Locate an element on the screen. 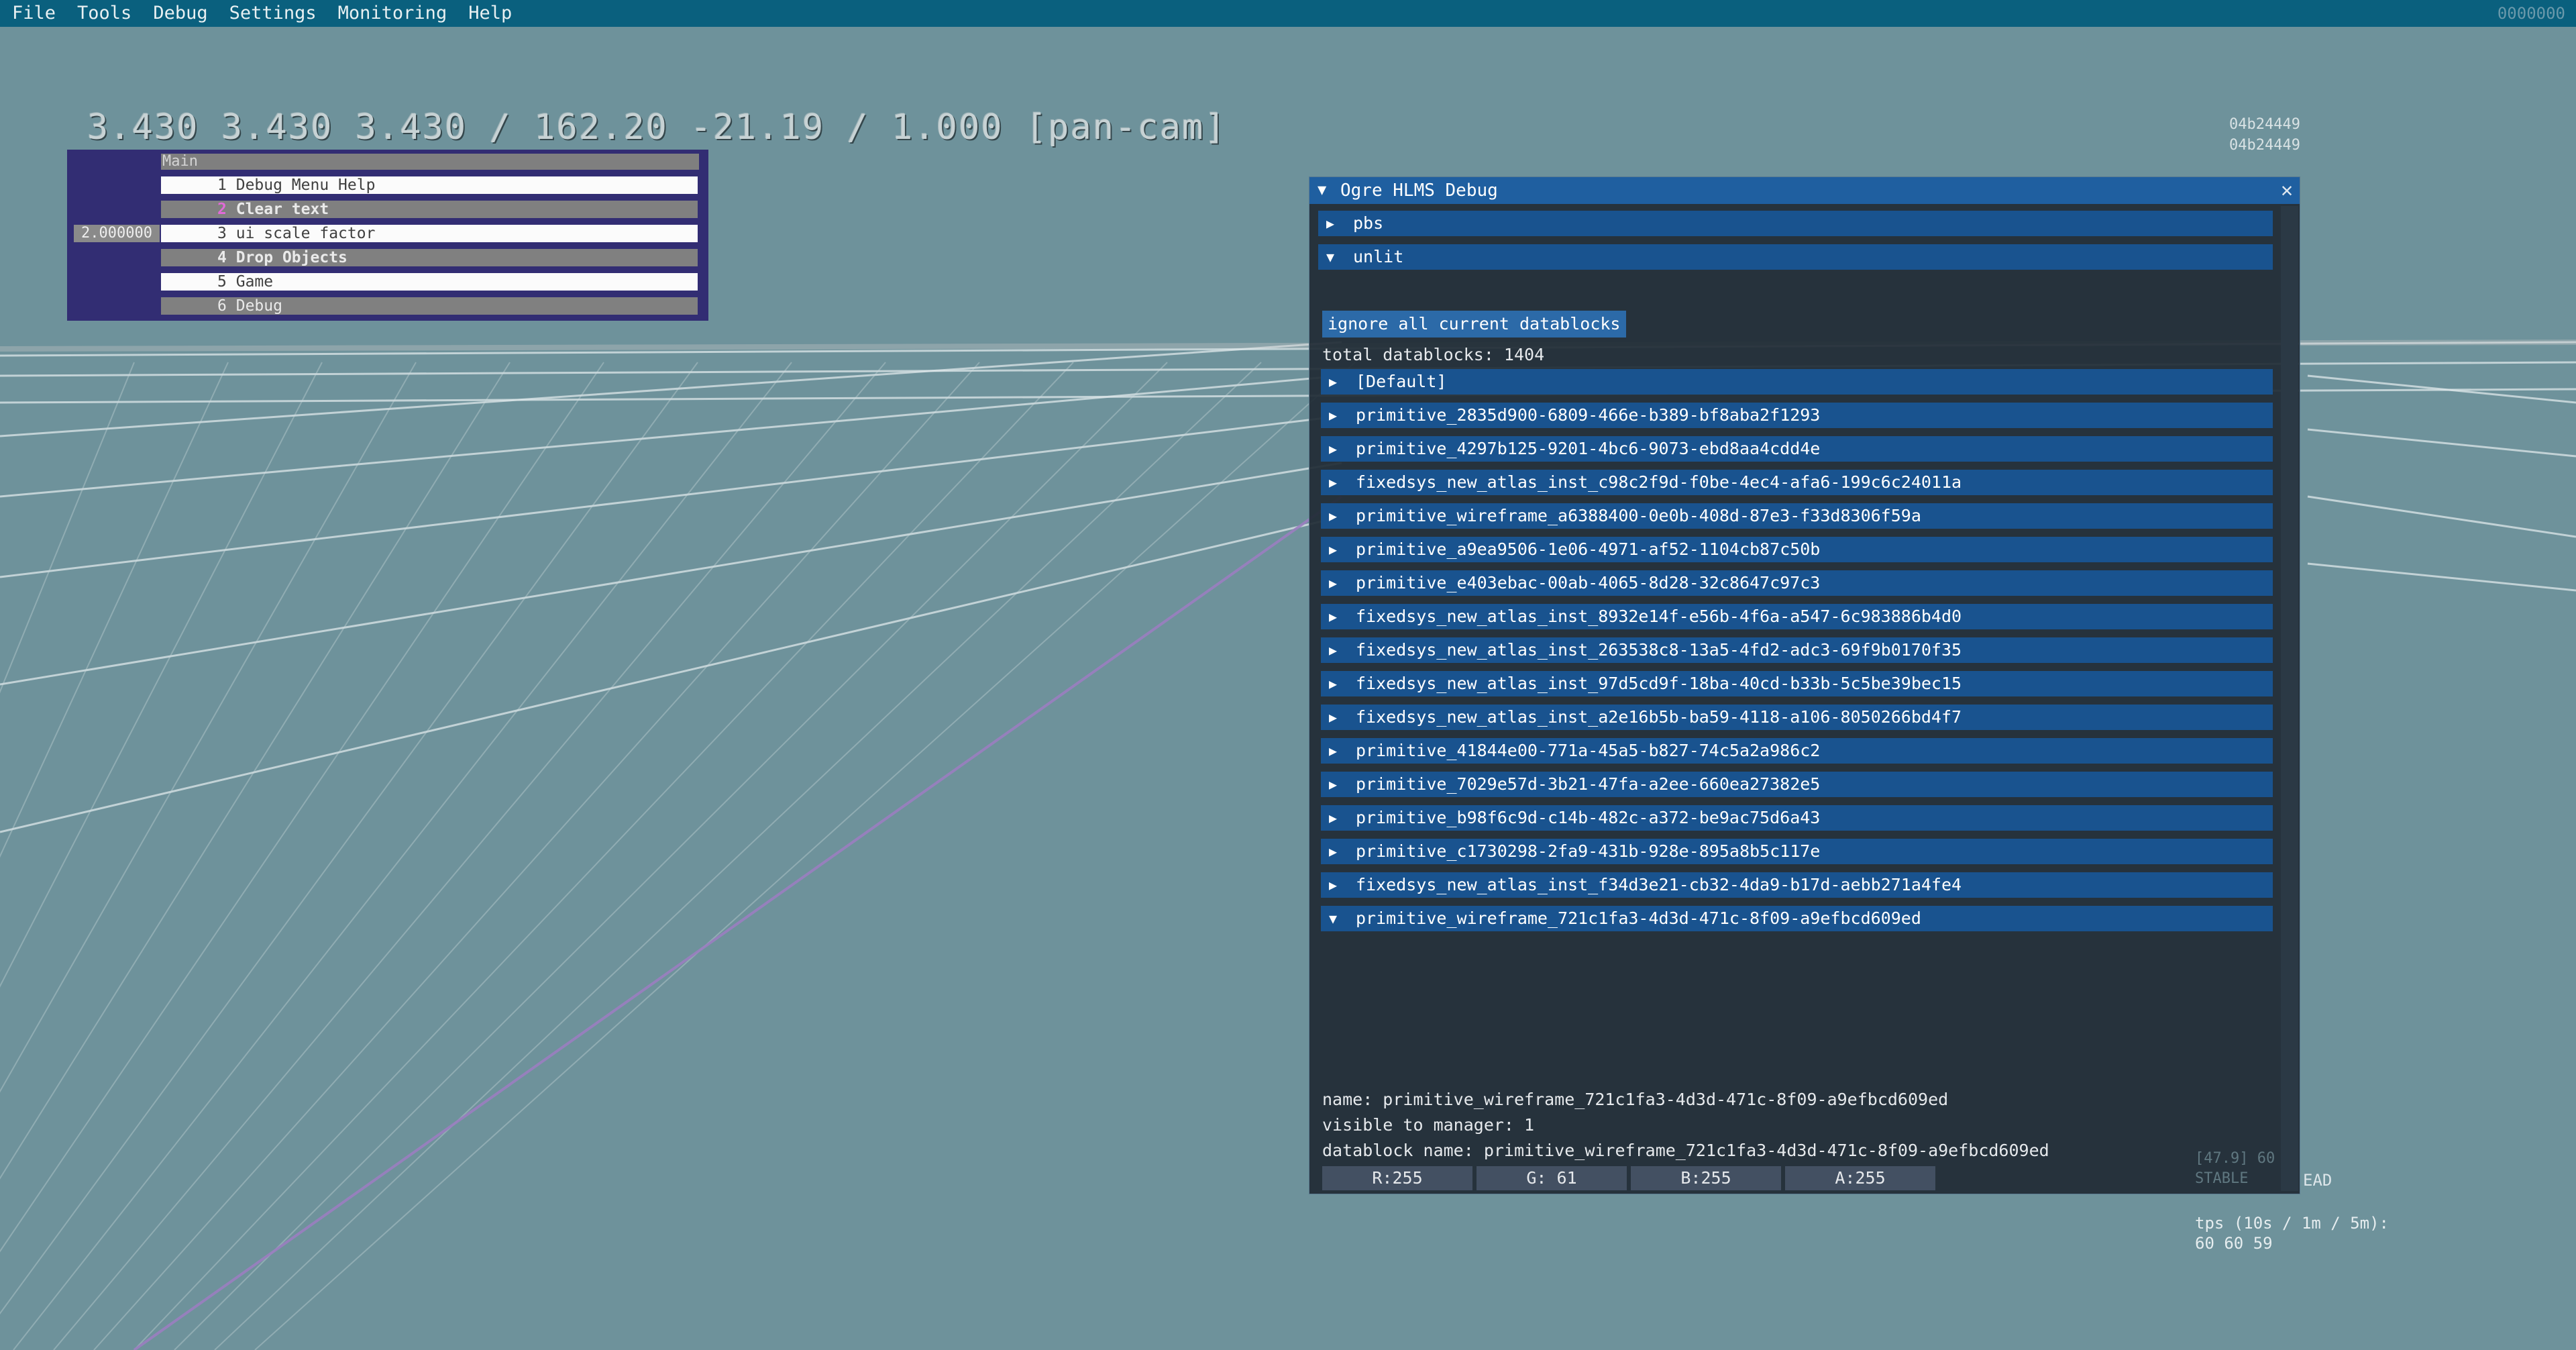 The width and height of the screenshot is (2576, 1350). window-scrollbar is located at coordinates (2289, 698).